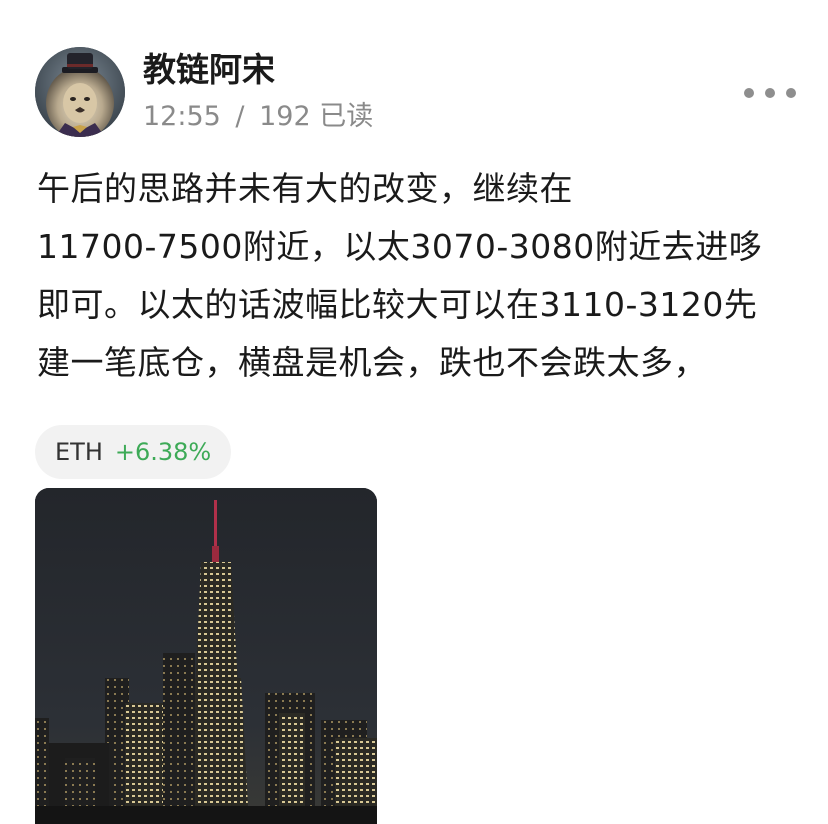 The width and height of the screenshot is (828, 824). Describe the element at coordinates (372, 362) in the screenshot. I see `post-text-line: 建一笔底仓，横盘是机会，跌也不会跌太多，` at that location.